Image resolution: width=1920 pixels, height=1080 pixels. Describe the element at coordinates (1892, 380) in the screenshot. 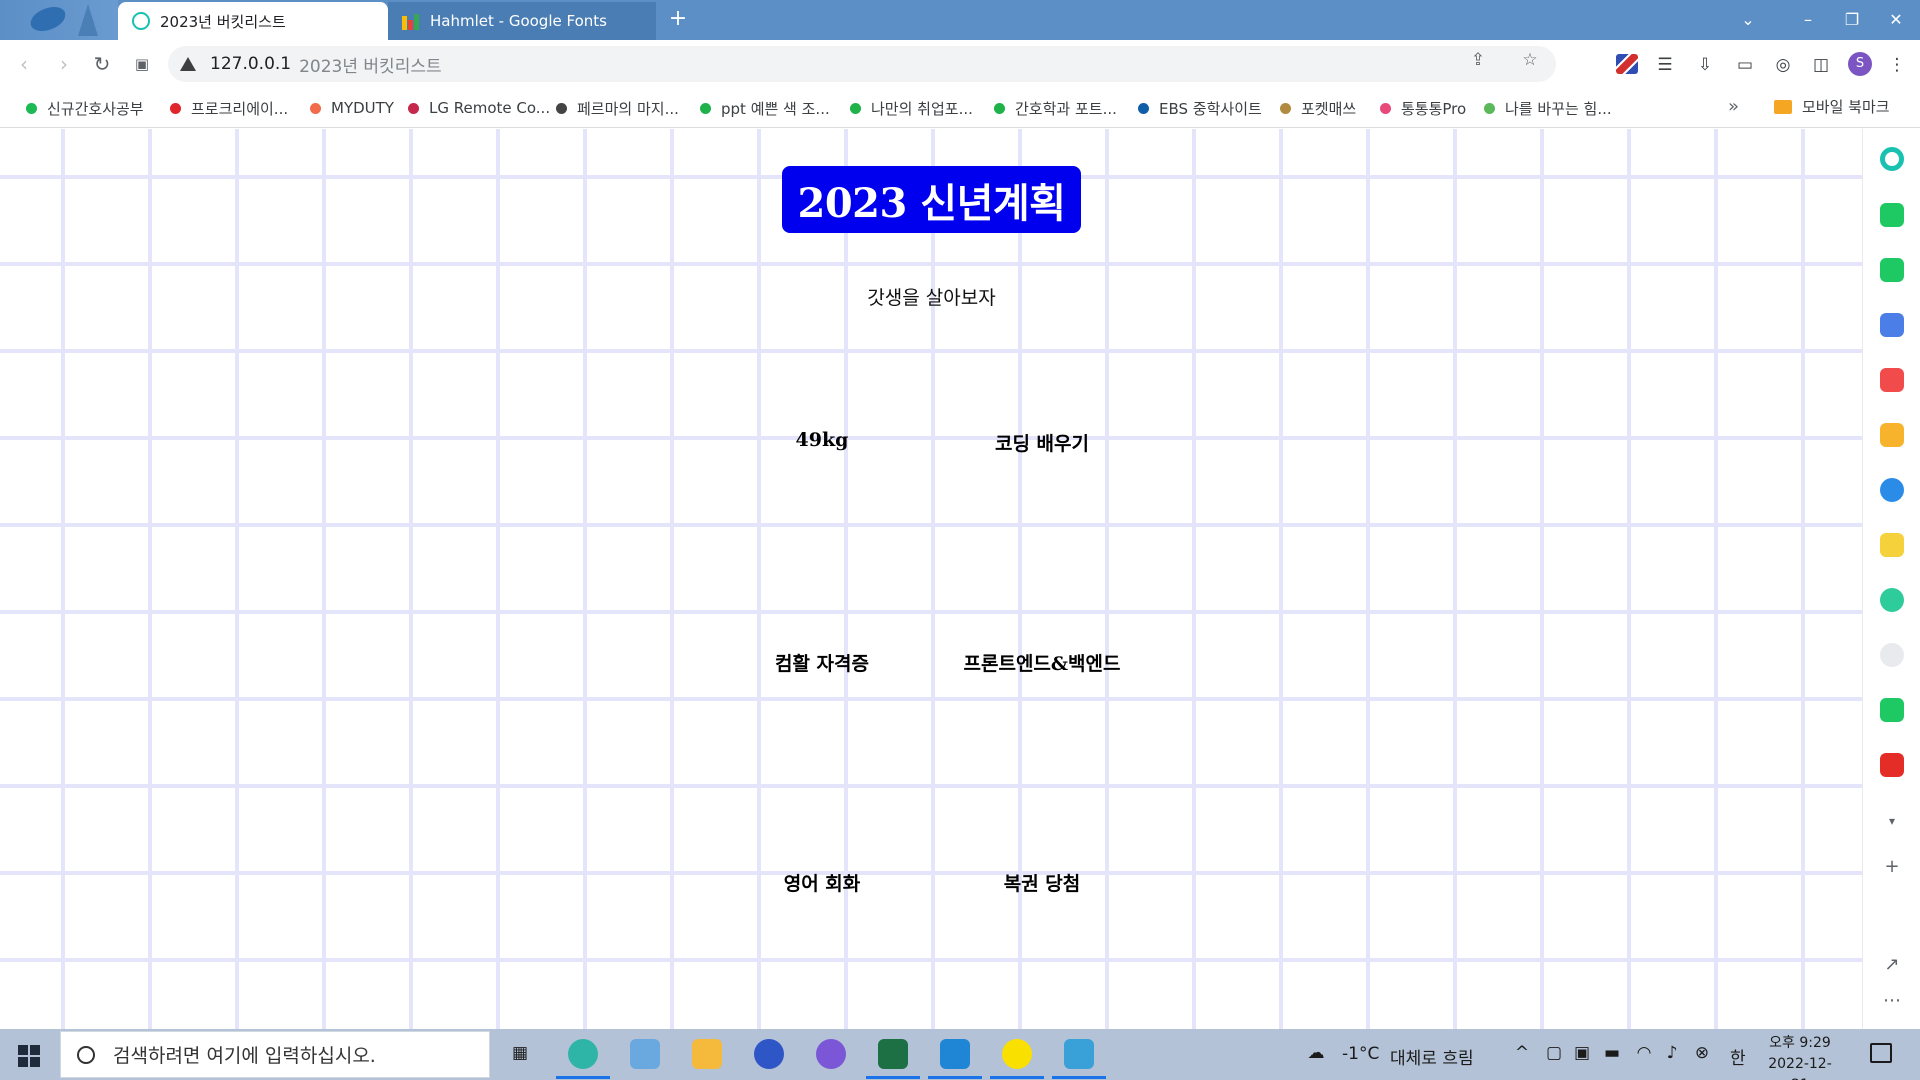

I see `heart-icon` at that location.